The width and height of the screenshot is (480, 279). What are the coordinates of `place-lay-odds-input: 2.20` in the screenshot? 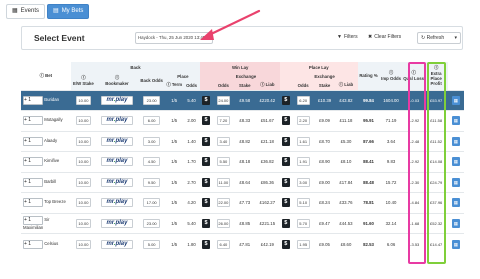 It's located at (303, 121).